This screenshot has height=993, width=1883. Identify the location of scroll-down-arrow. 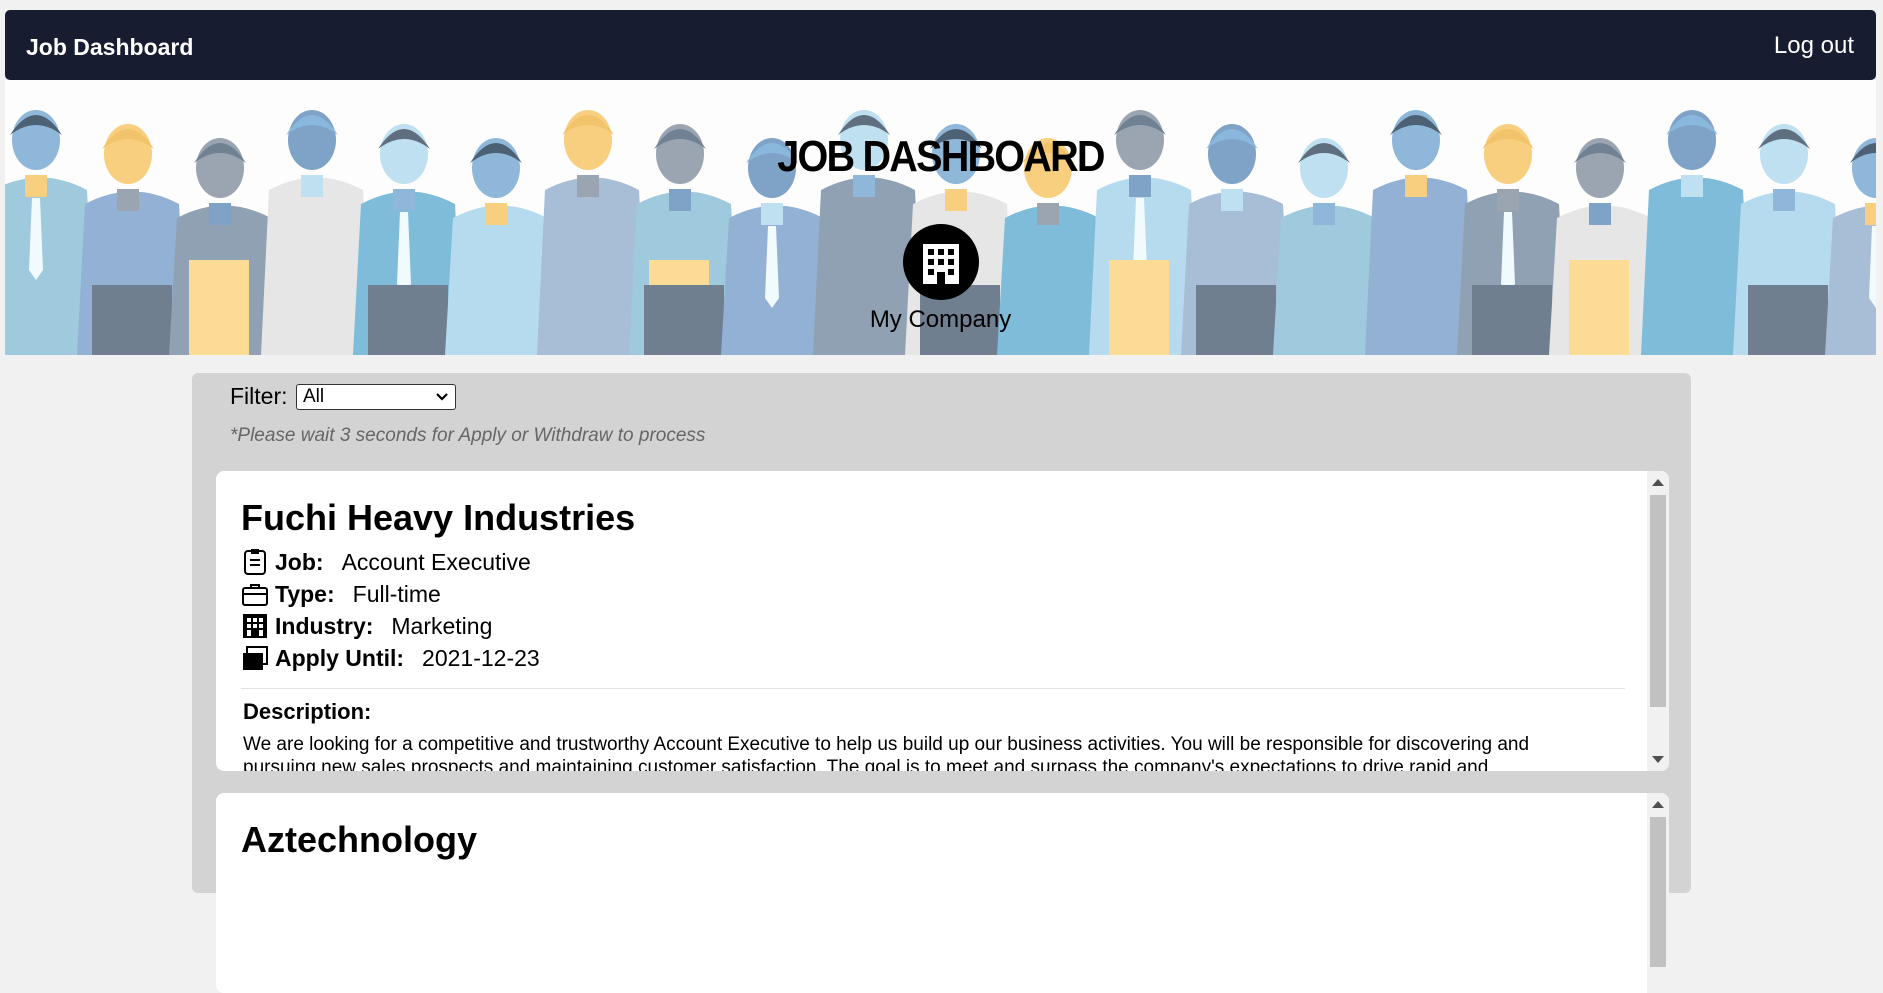
(1658, 759).